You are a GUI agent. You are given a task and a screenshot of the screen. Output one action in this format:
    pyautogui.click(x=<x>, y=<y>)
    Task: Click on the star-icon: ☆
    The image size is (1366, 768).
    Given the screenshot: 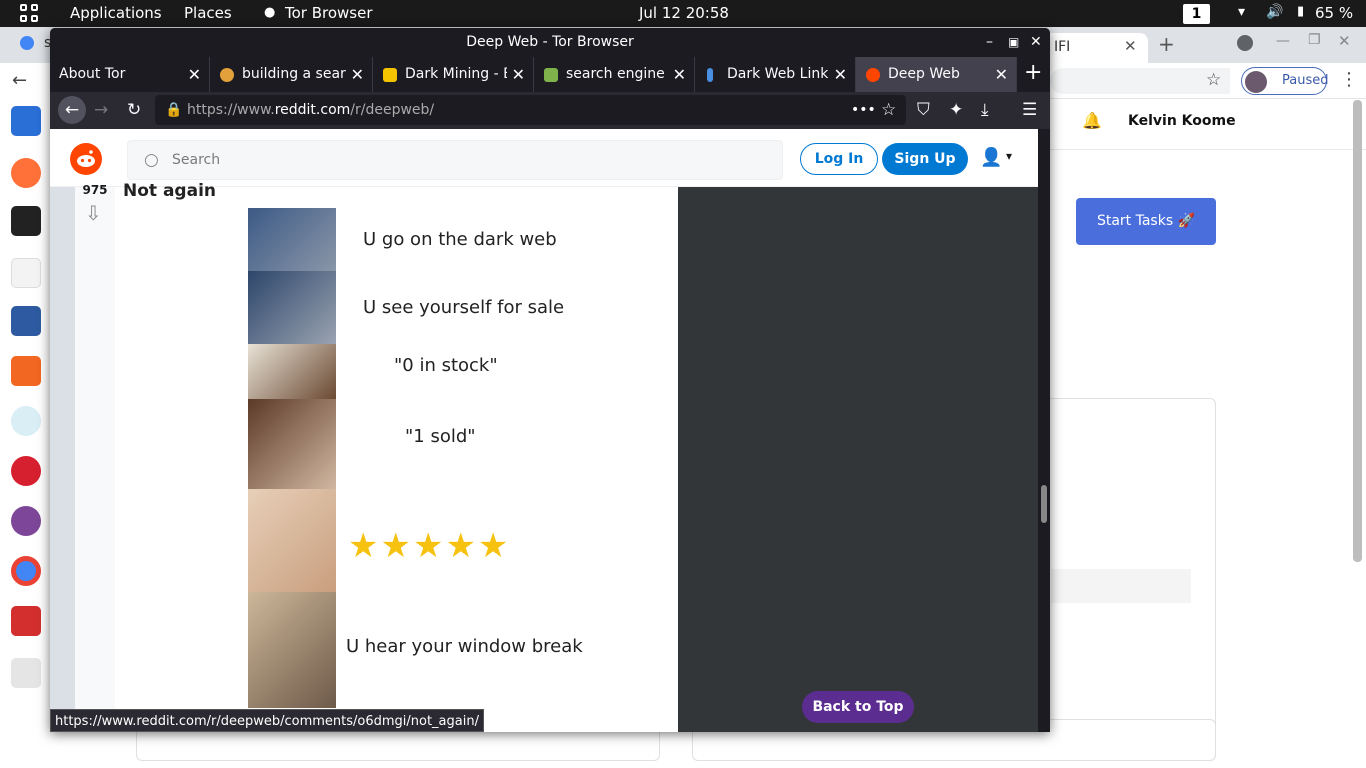 What is the action you would take?
    pyautogui.click(x=1213, y=80)
    